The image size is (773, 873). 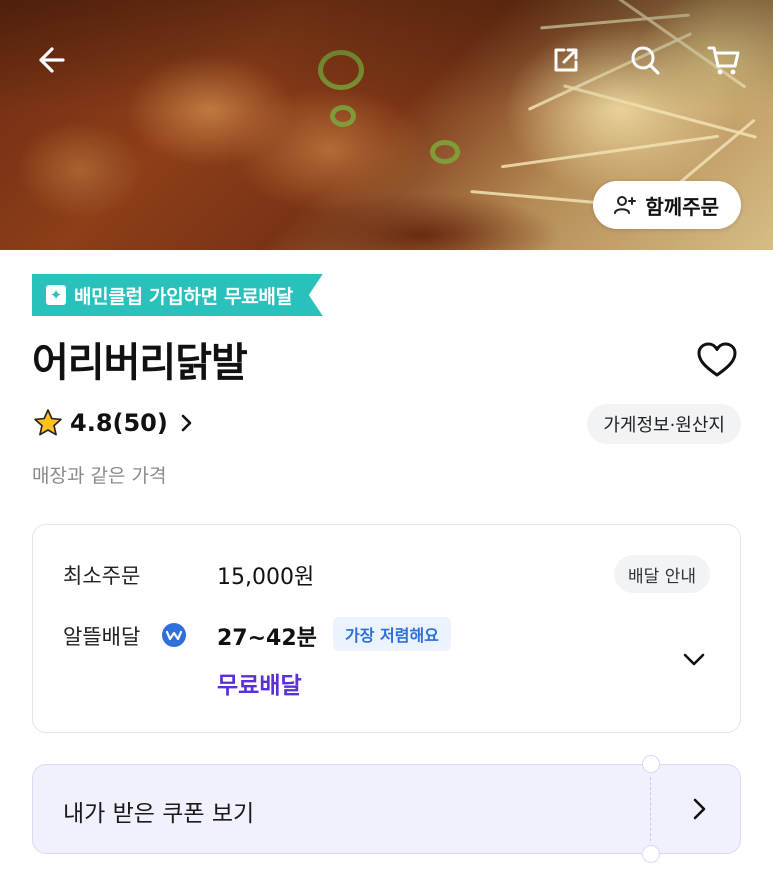 I want to click on store-name: 어리버리닭발, so click(x=140, y=363).